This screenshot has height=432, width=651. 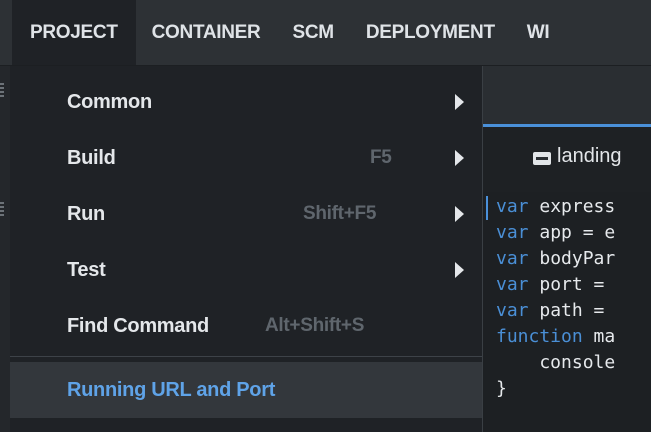 I want to click on menu-item-label: Find Command, so click(x=138, y=325).